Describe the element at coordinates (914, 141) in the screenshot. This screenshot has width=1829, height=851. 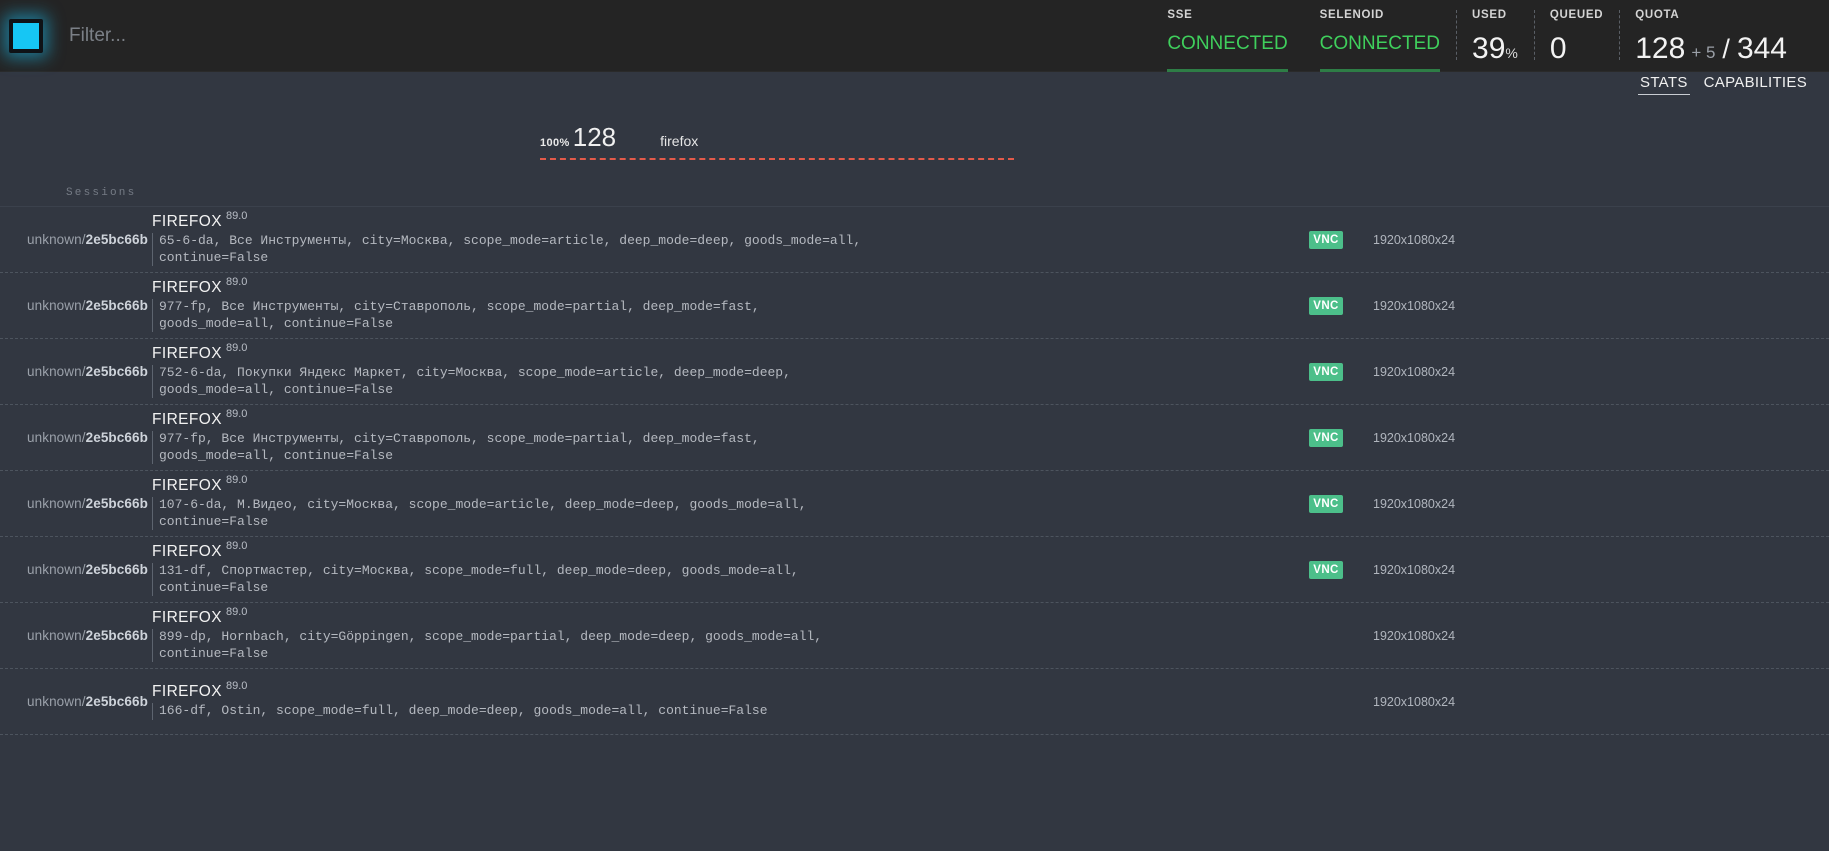
I see `quota-chart-row: 100% 128 firefox` at that location.